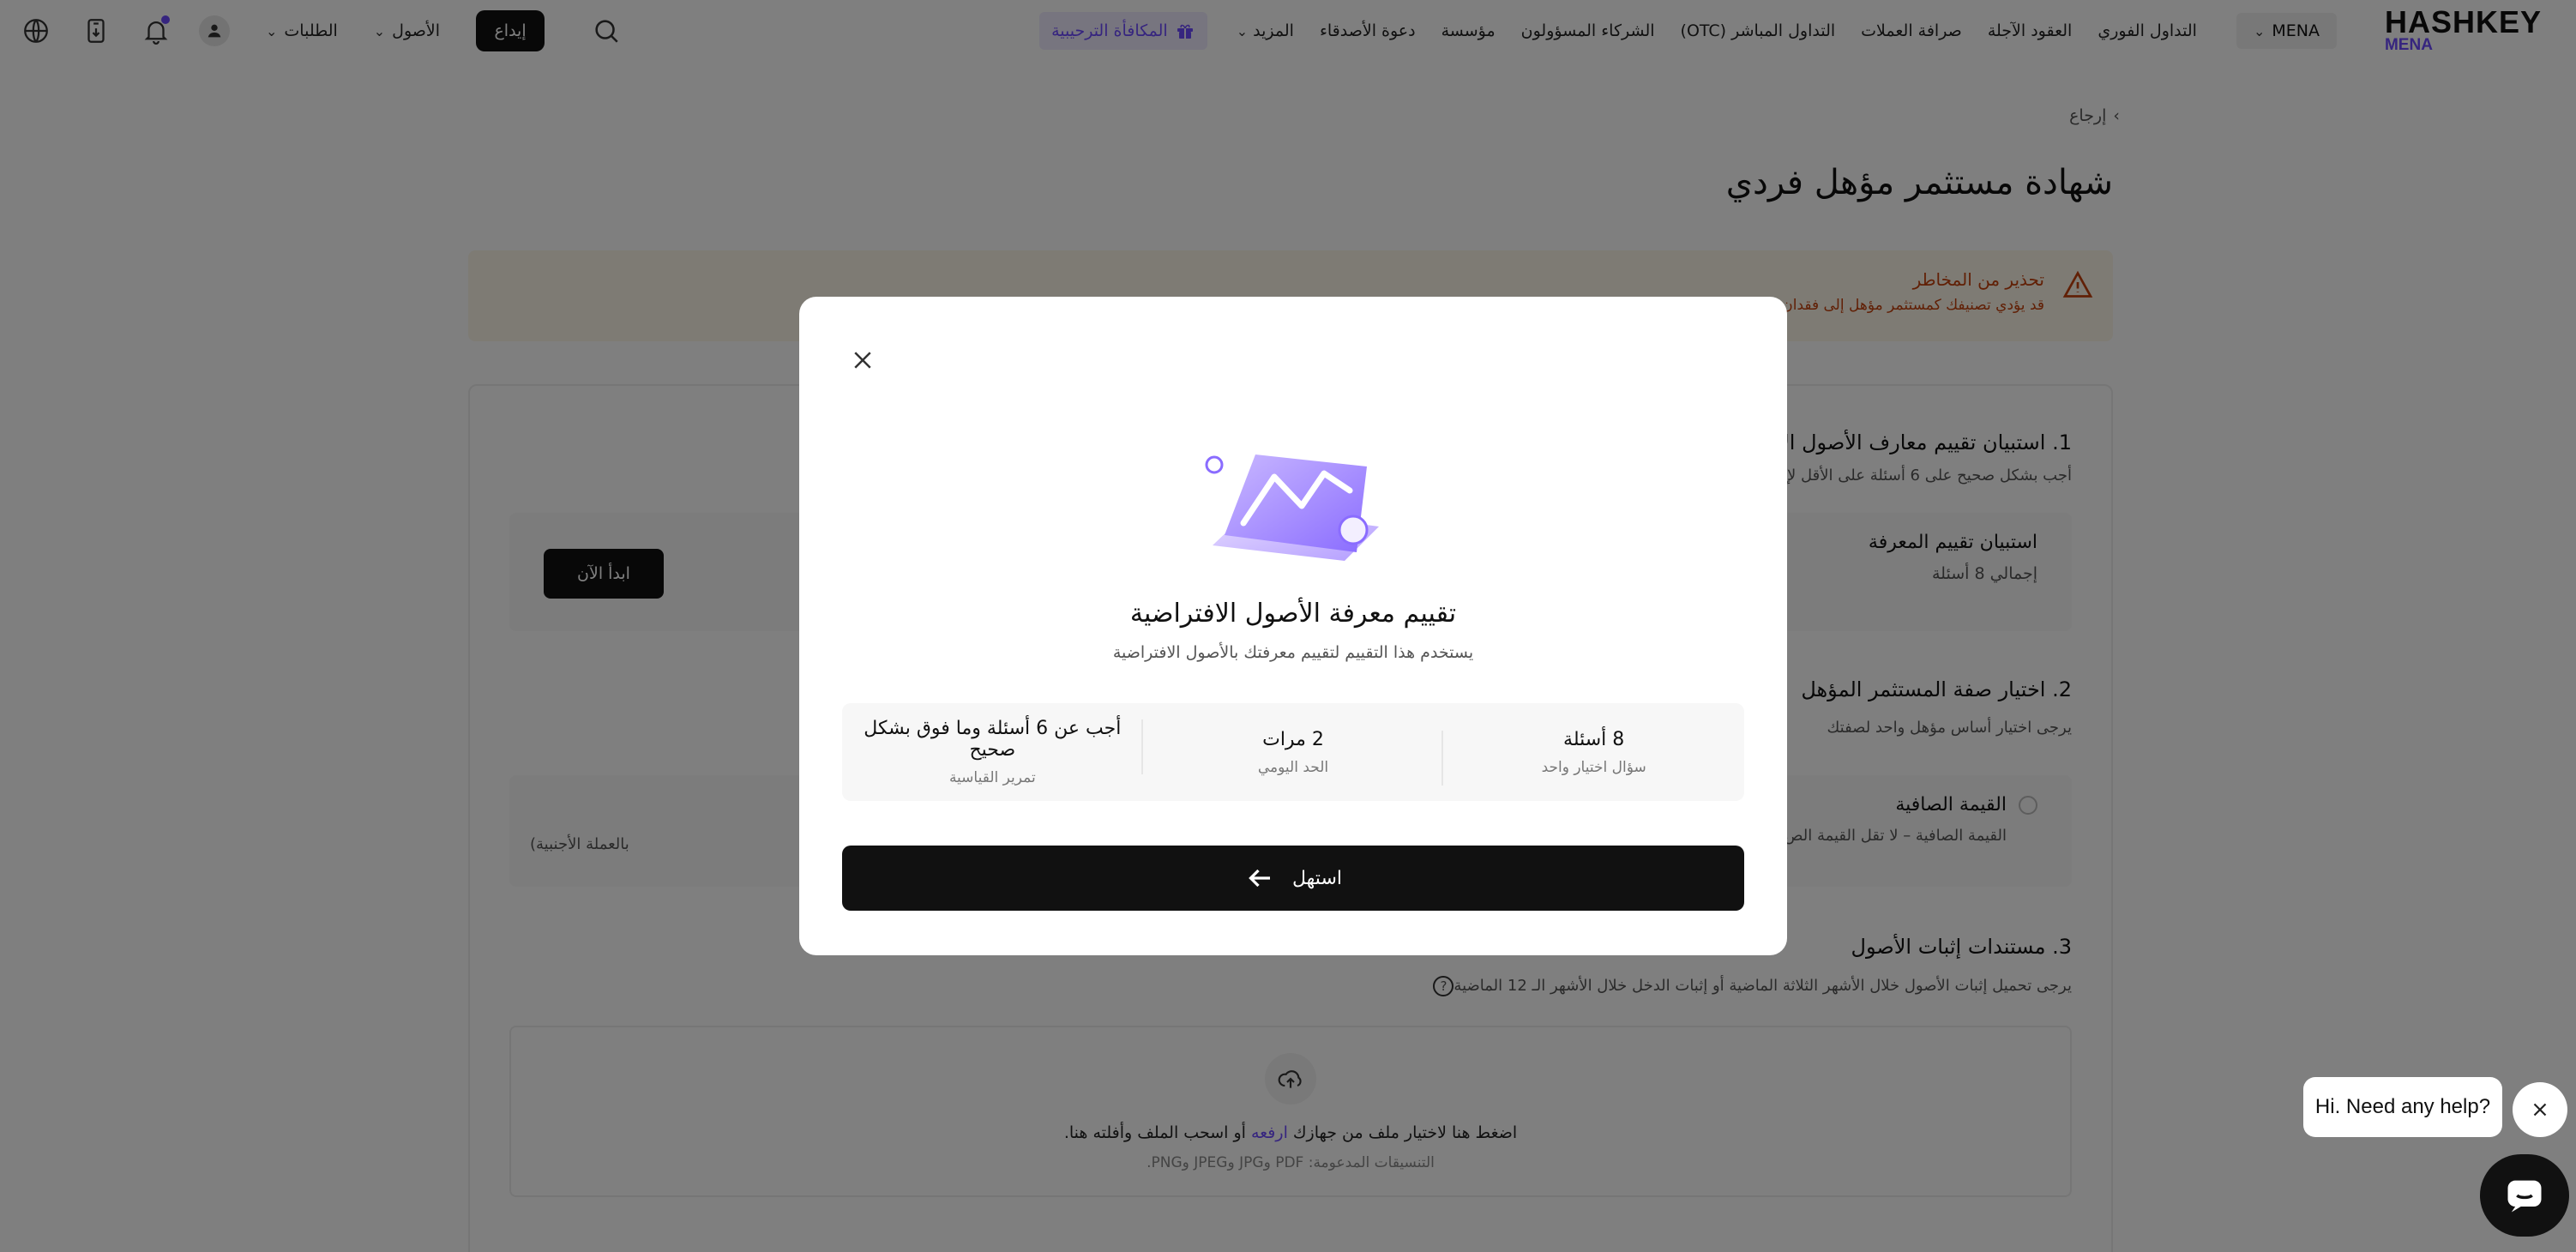 The width and height of the screenshot is (2576, 1252). What do you see at coordinates (1593, 752) in the screenshot?
I see `stat-questions: 8 أسئلة سؤال اختيار واحد` at bounding box center [1593, 752].